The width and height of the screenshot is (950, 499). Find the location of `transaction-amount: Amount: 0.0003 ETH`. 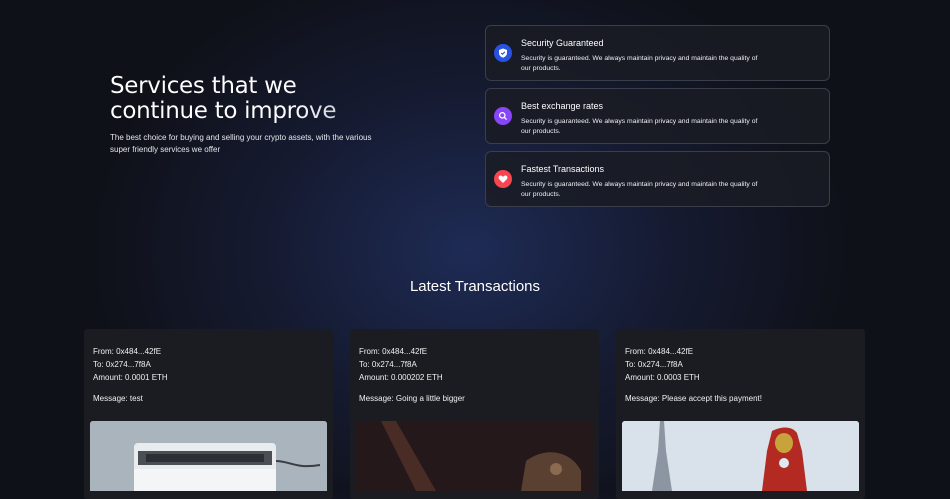

transaction-amount: Amount: 0.0003 ETH is located at coordinates (662, 377).